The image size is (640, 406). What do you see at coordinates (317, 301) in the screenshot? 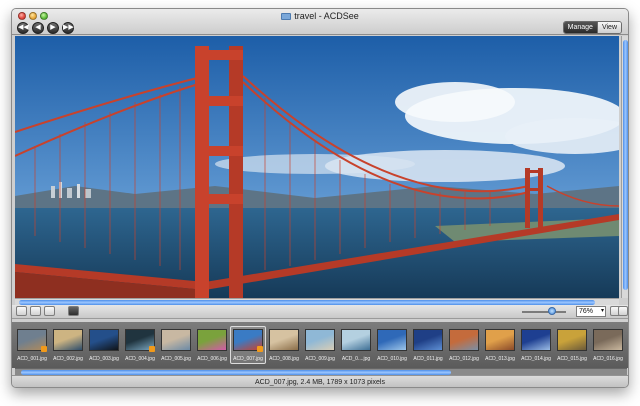
I see `viewer-horizontal-scrollbar` at bounding box center [317, 301].